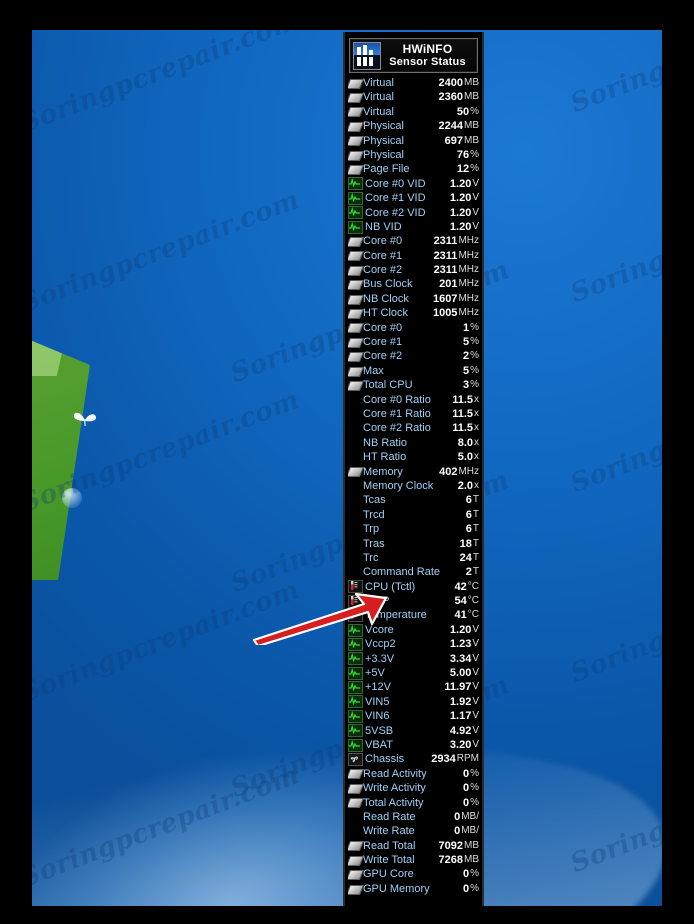 This screenshot has width=694, height=924. What do you see at coordinates (413, 572) in the screenshot?
I see `sensor-row: Command Rate 2 T` at bounding box center [413, 572].